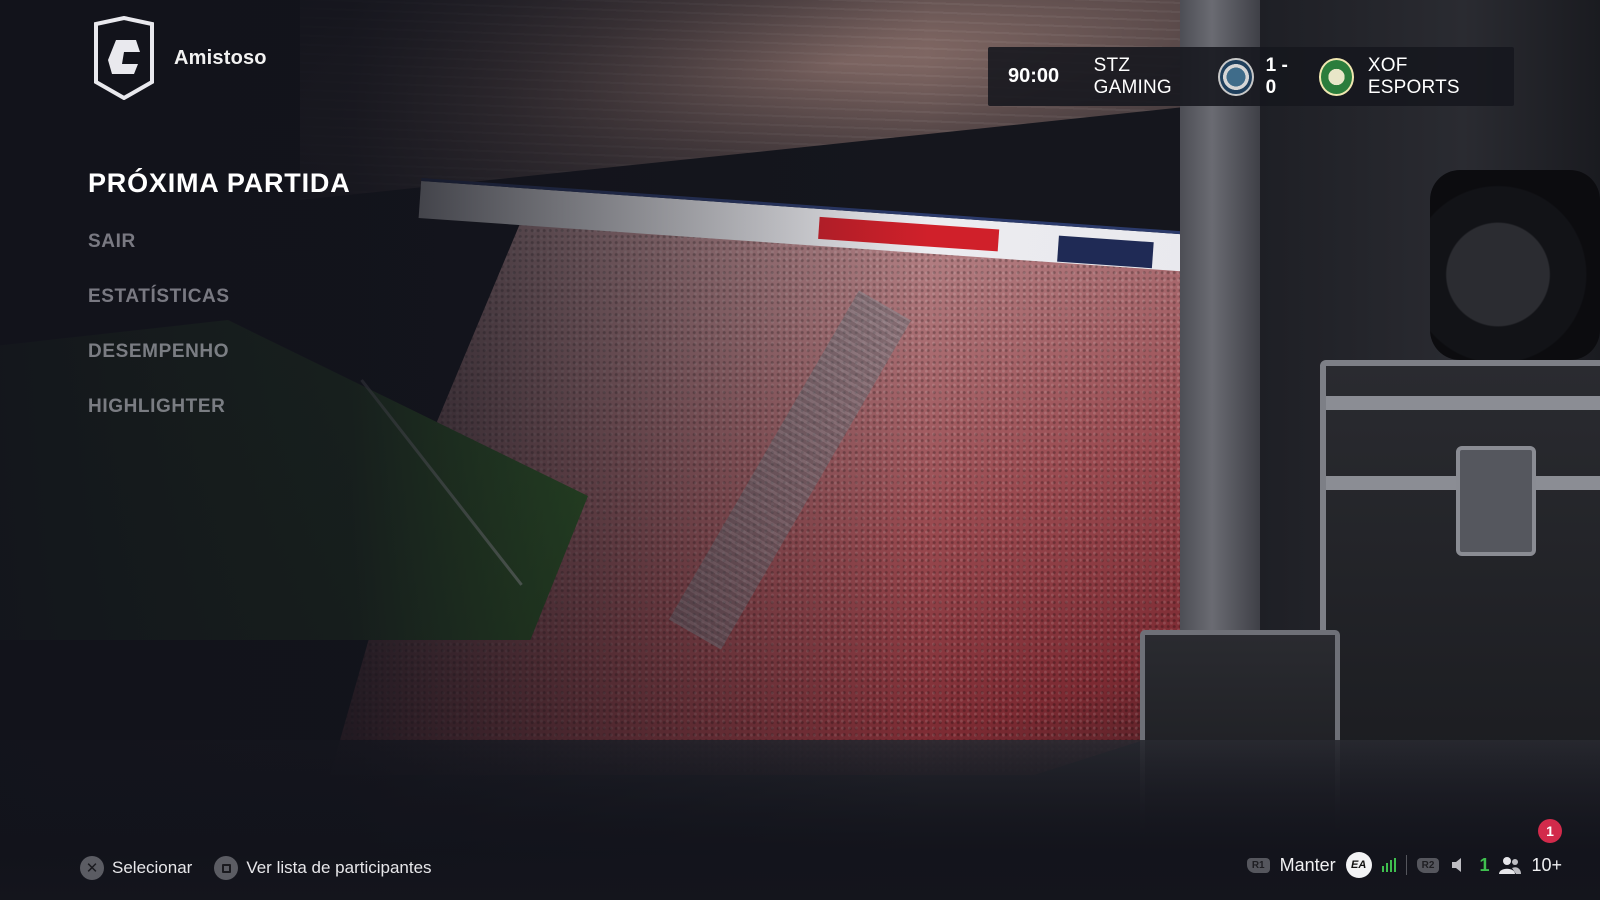 The image size is (1600, 900). What do you see at coordinates (219, 242) in the screenshot?
I see `menu-item-exit: SAIR` at bounding box center [219, 242].